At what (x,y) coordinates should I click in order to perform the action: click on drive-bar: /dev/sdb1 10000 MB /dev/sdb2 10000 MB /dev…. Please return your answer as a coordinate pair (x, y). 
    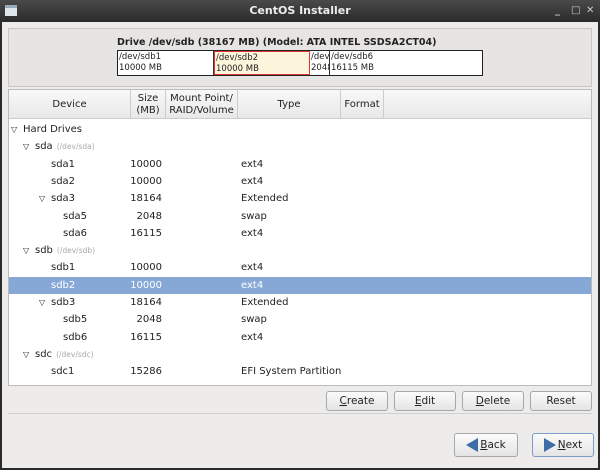
    Looking at the image, I should click on (300, 63).